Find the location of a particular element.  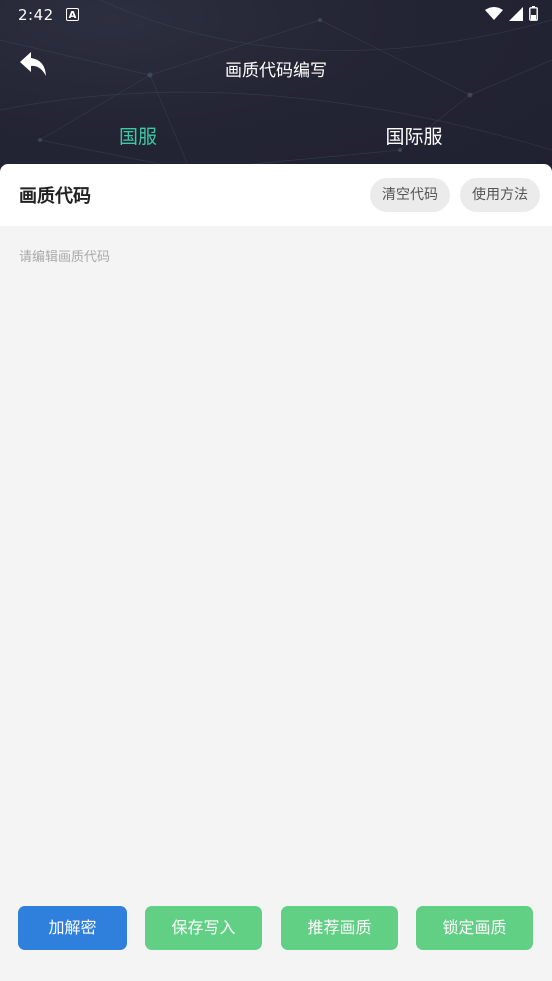

action-bar: 加解密 保存写入 推荐画质 锁定画质 is located at coordinates (276, 929).